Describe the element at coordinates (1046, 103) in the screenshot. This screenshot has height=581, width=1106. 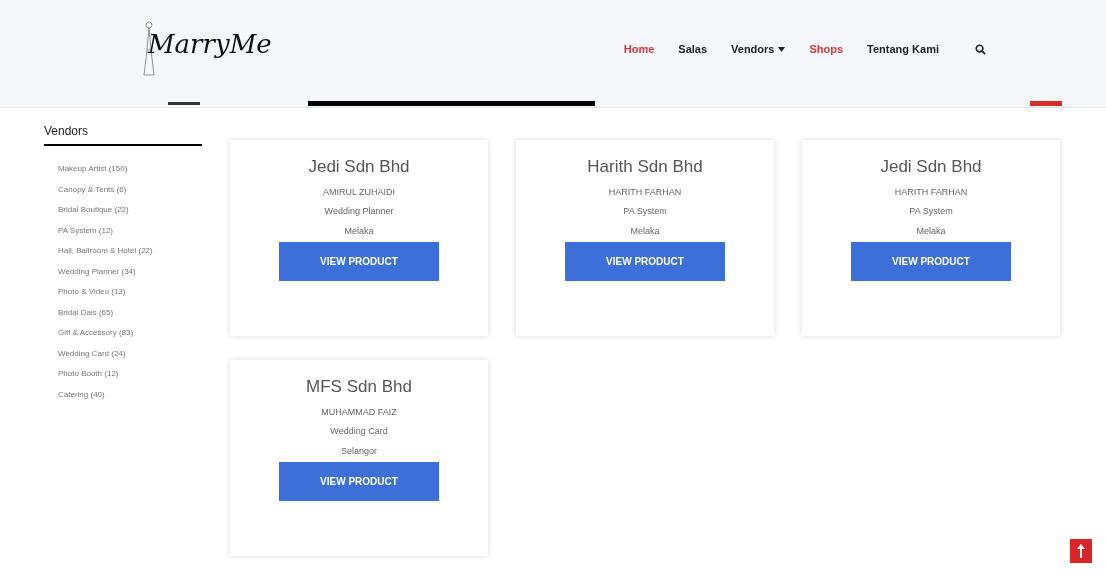
I see `accent-bar` at that location.